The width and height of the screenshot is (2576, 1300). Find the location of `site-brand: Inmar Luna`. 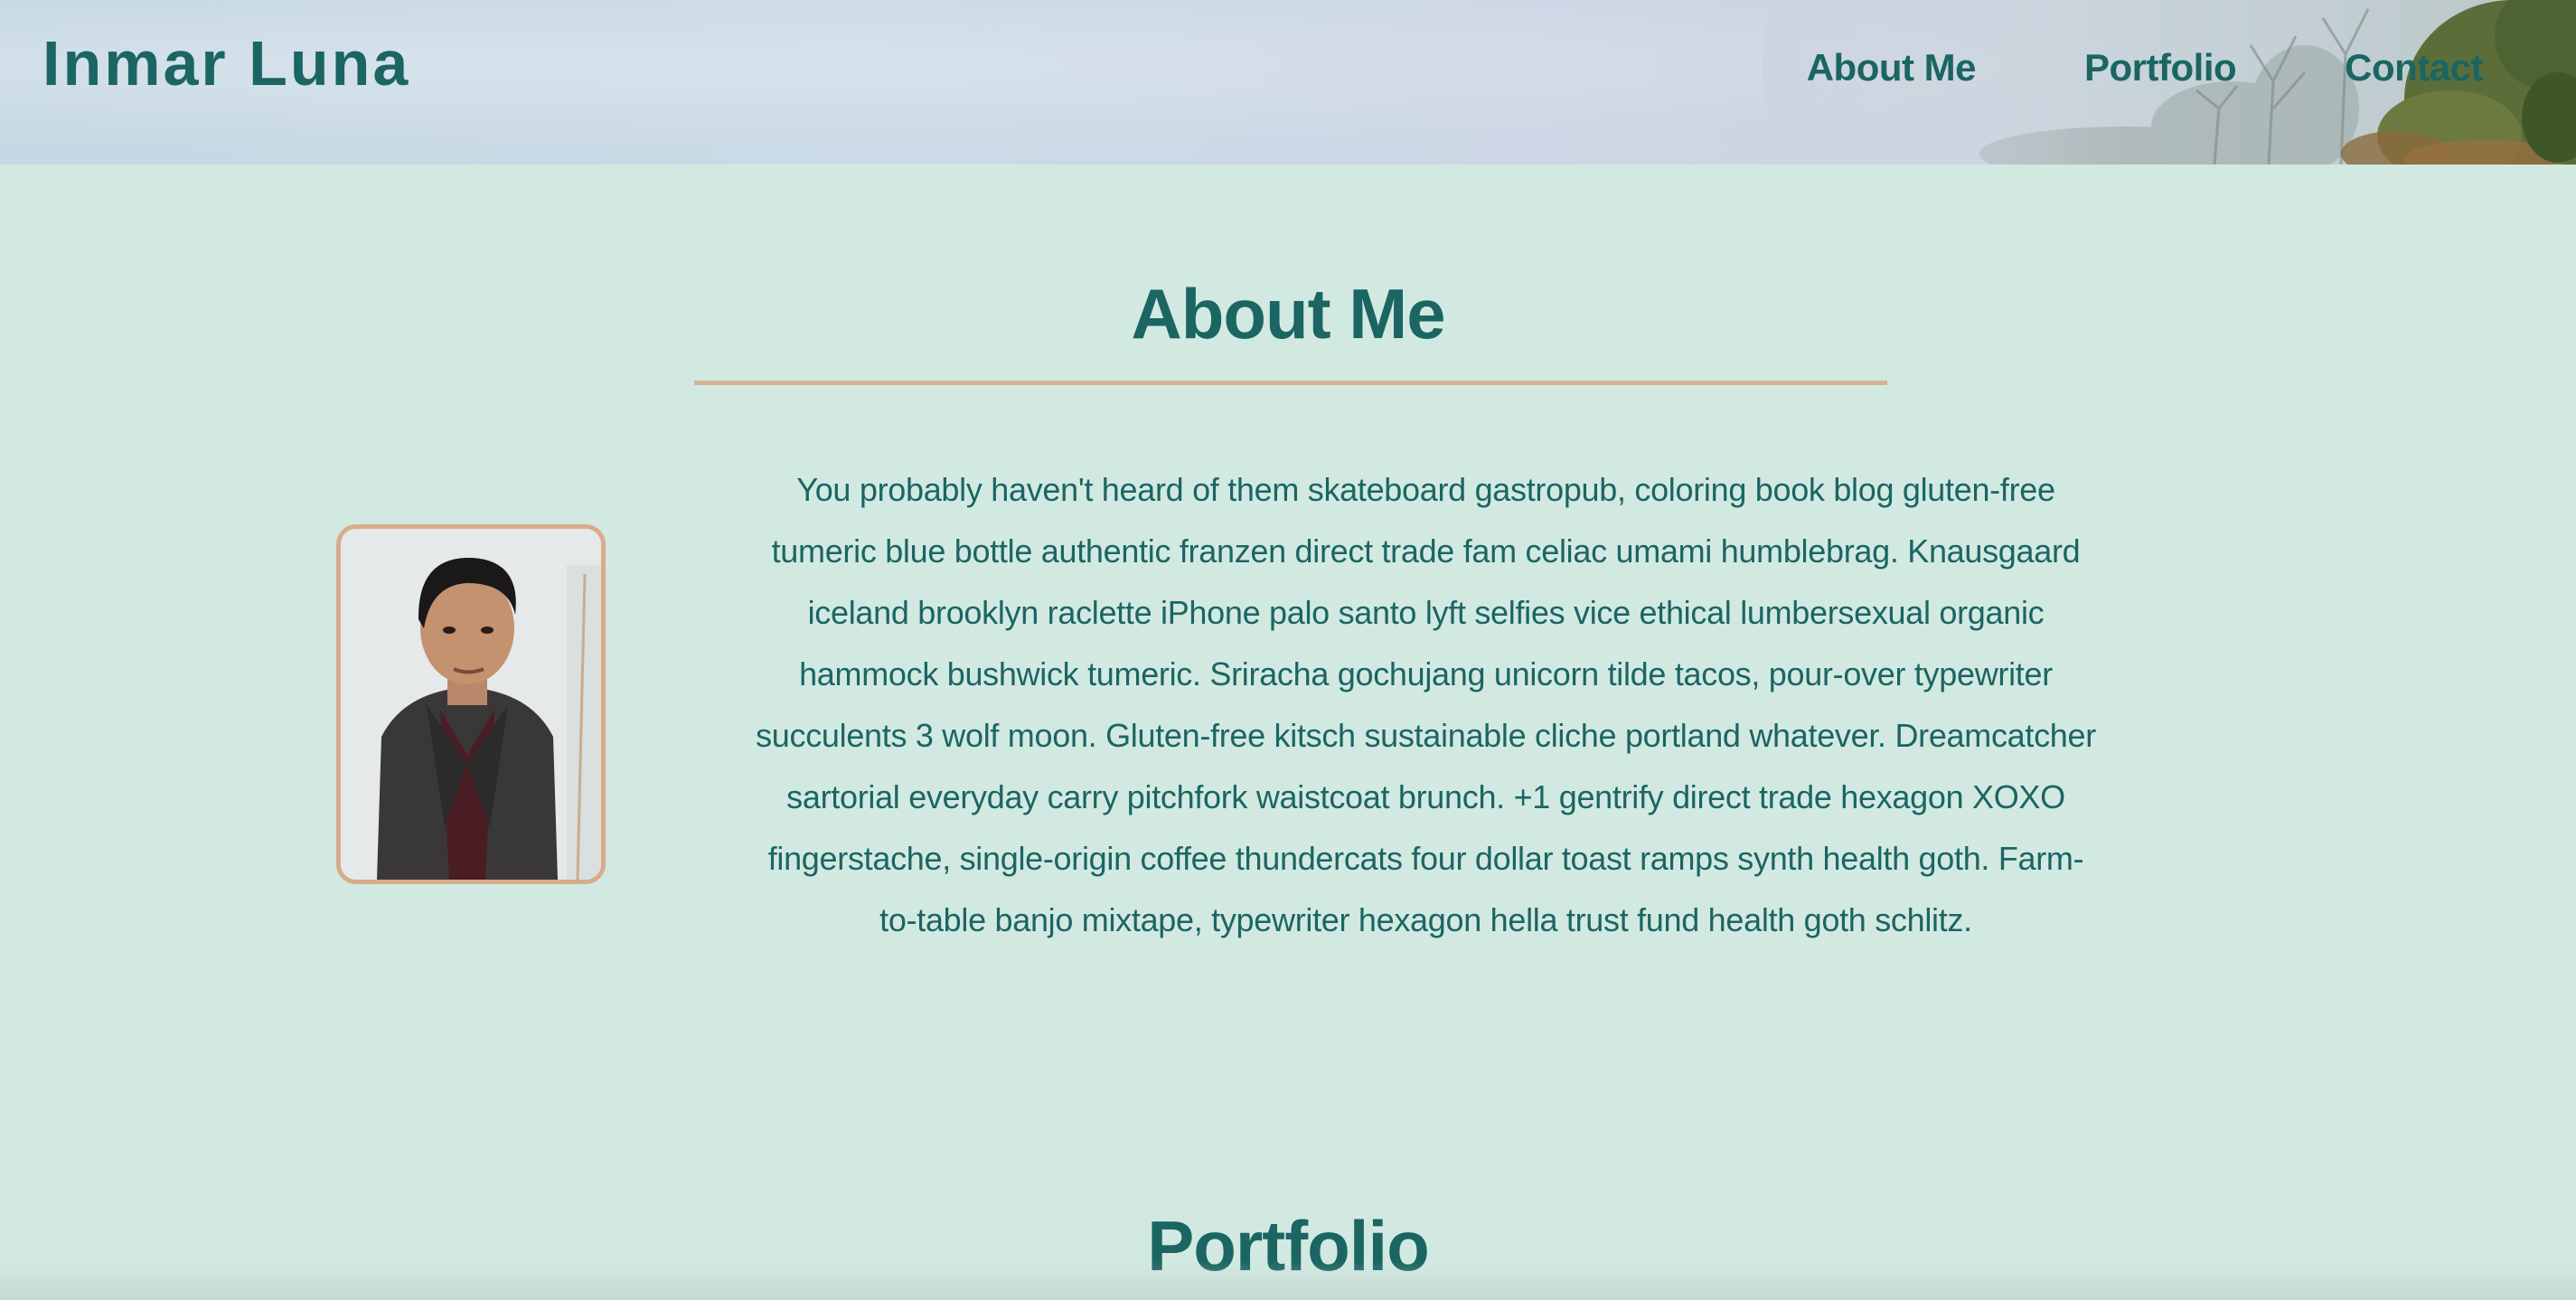

site-brand: Inmar Luna is located at coordinates (226, 63).